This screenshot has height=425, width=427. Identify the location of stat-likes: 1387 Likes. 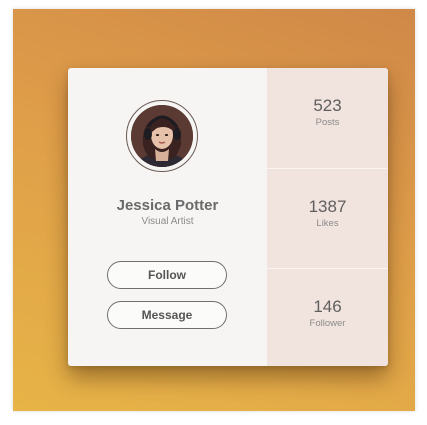
(327, 217).